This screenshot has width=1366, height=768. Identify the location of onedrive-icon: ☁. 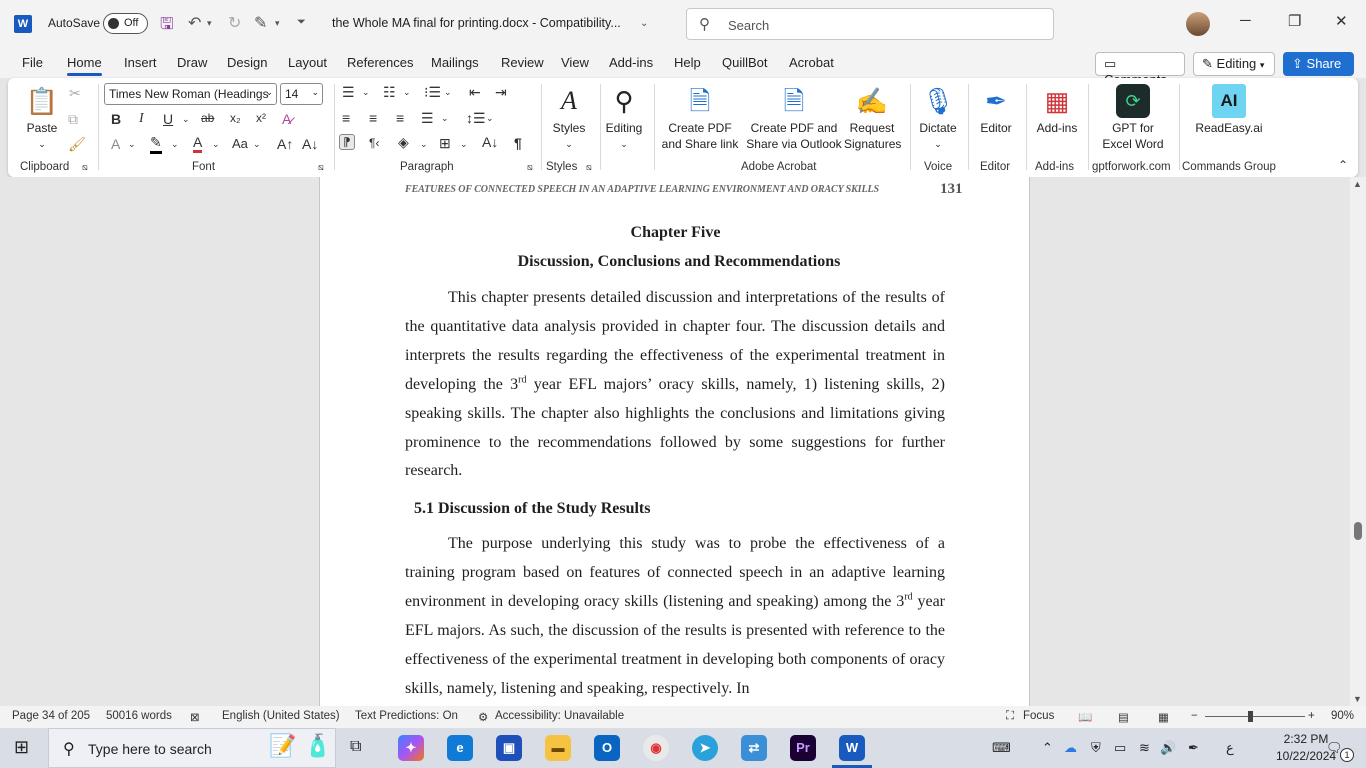
(1070, 748).